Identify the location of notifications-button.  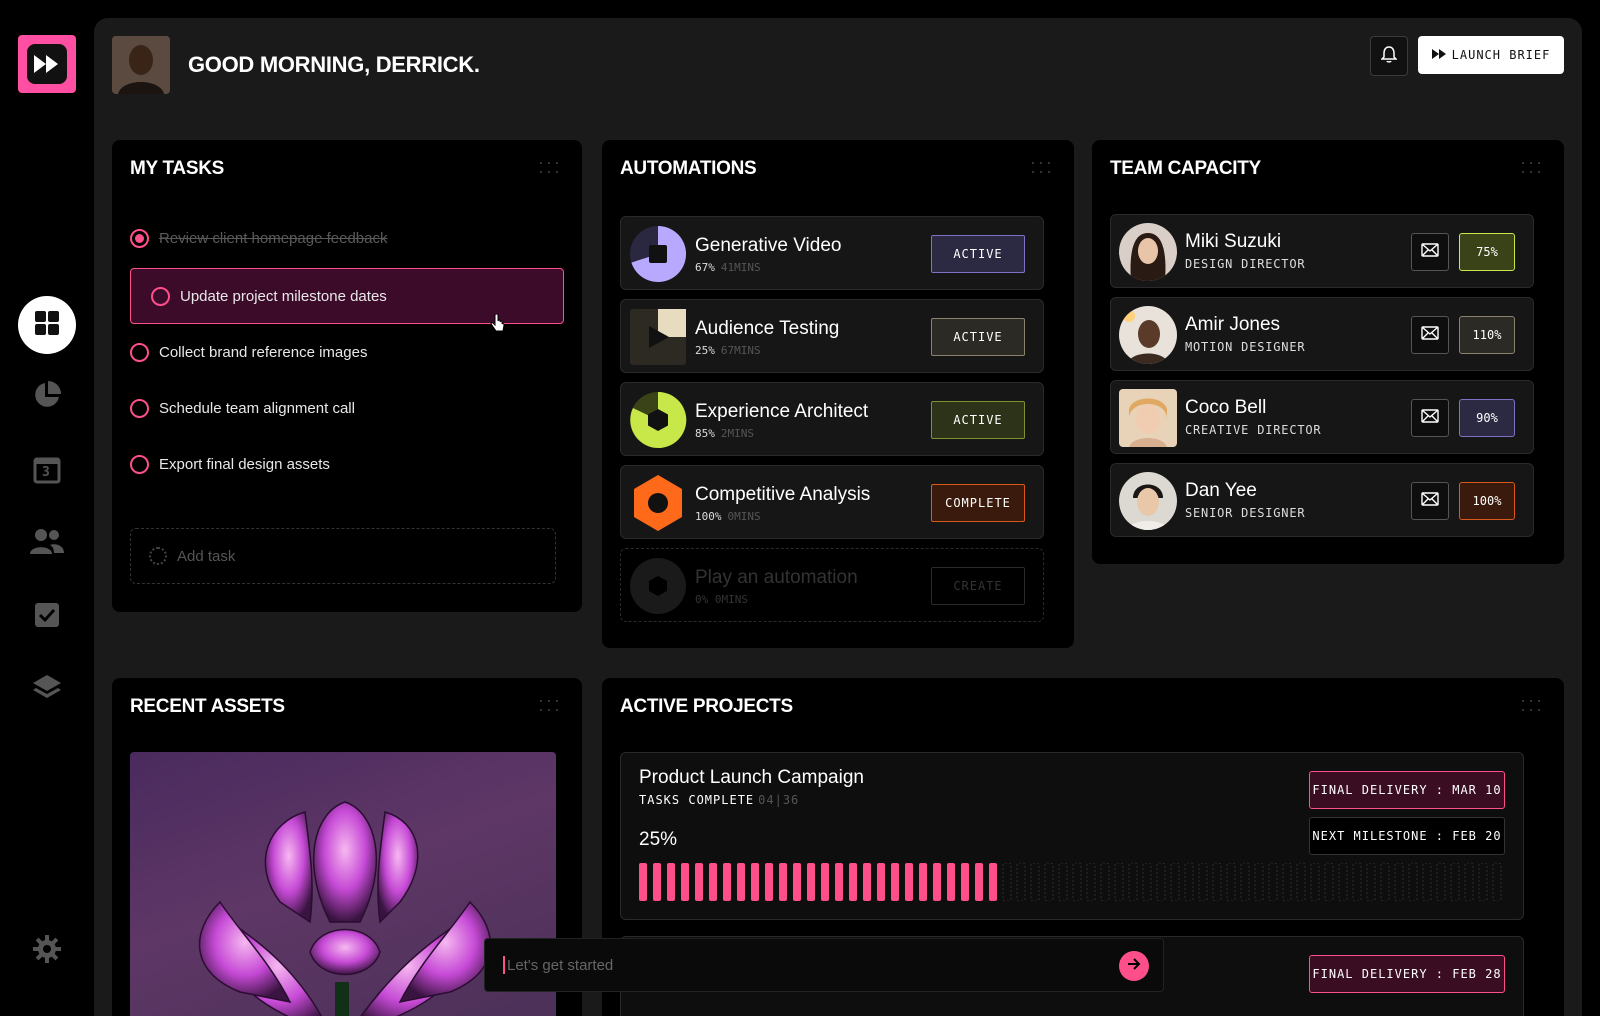
(1389, 56).